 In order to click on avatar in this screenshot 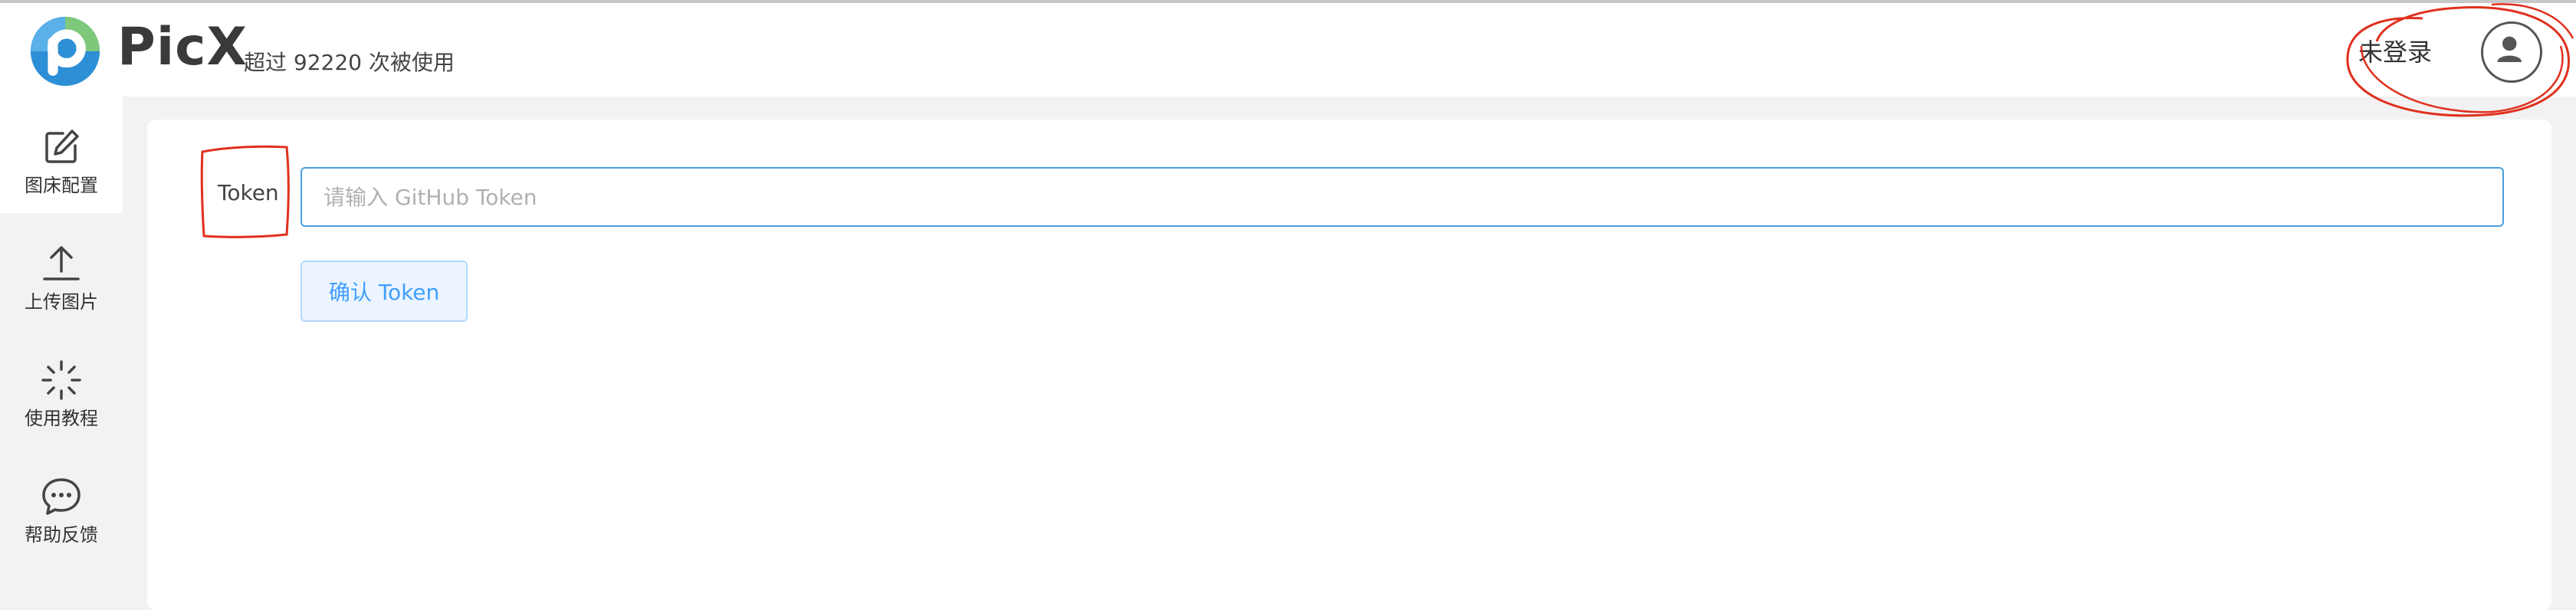, I will do `click(2512, 52)`.